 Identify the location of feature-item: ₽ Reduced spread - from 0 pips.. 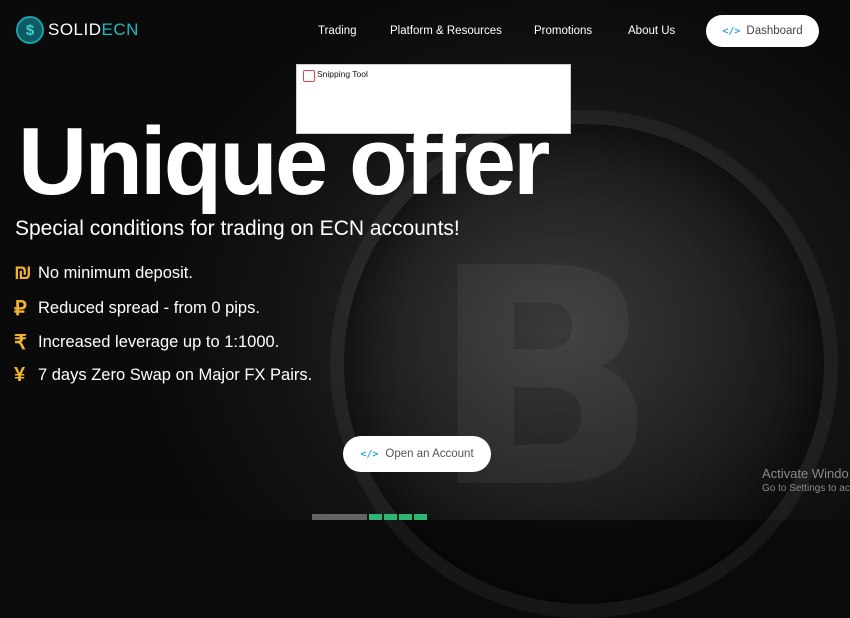
(137, 308).